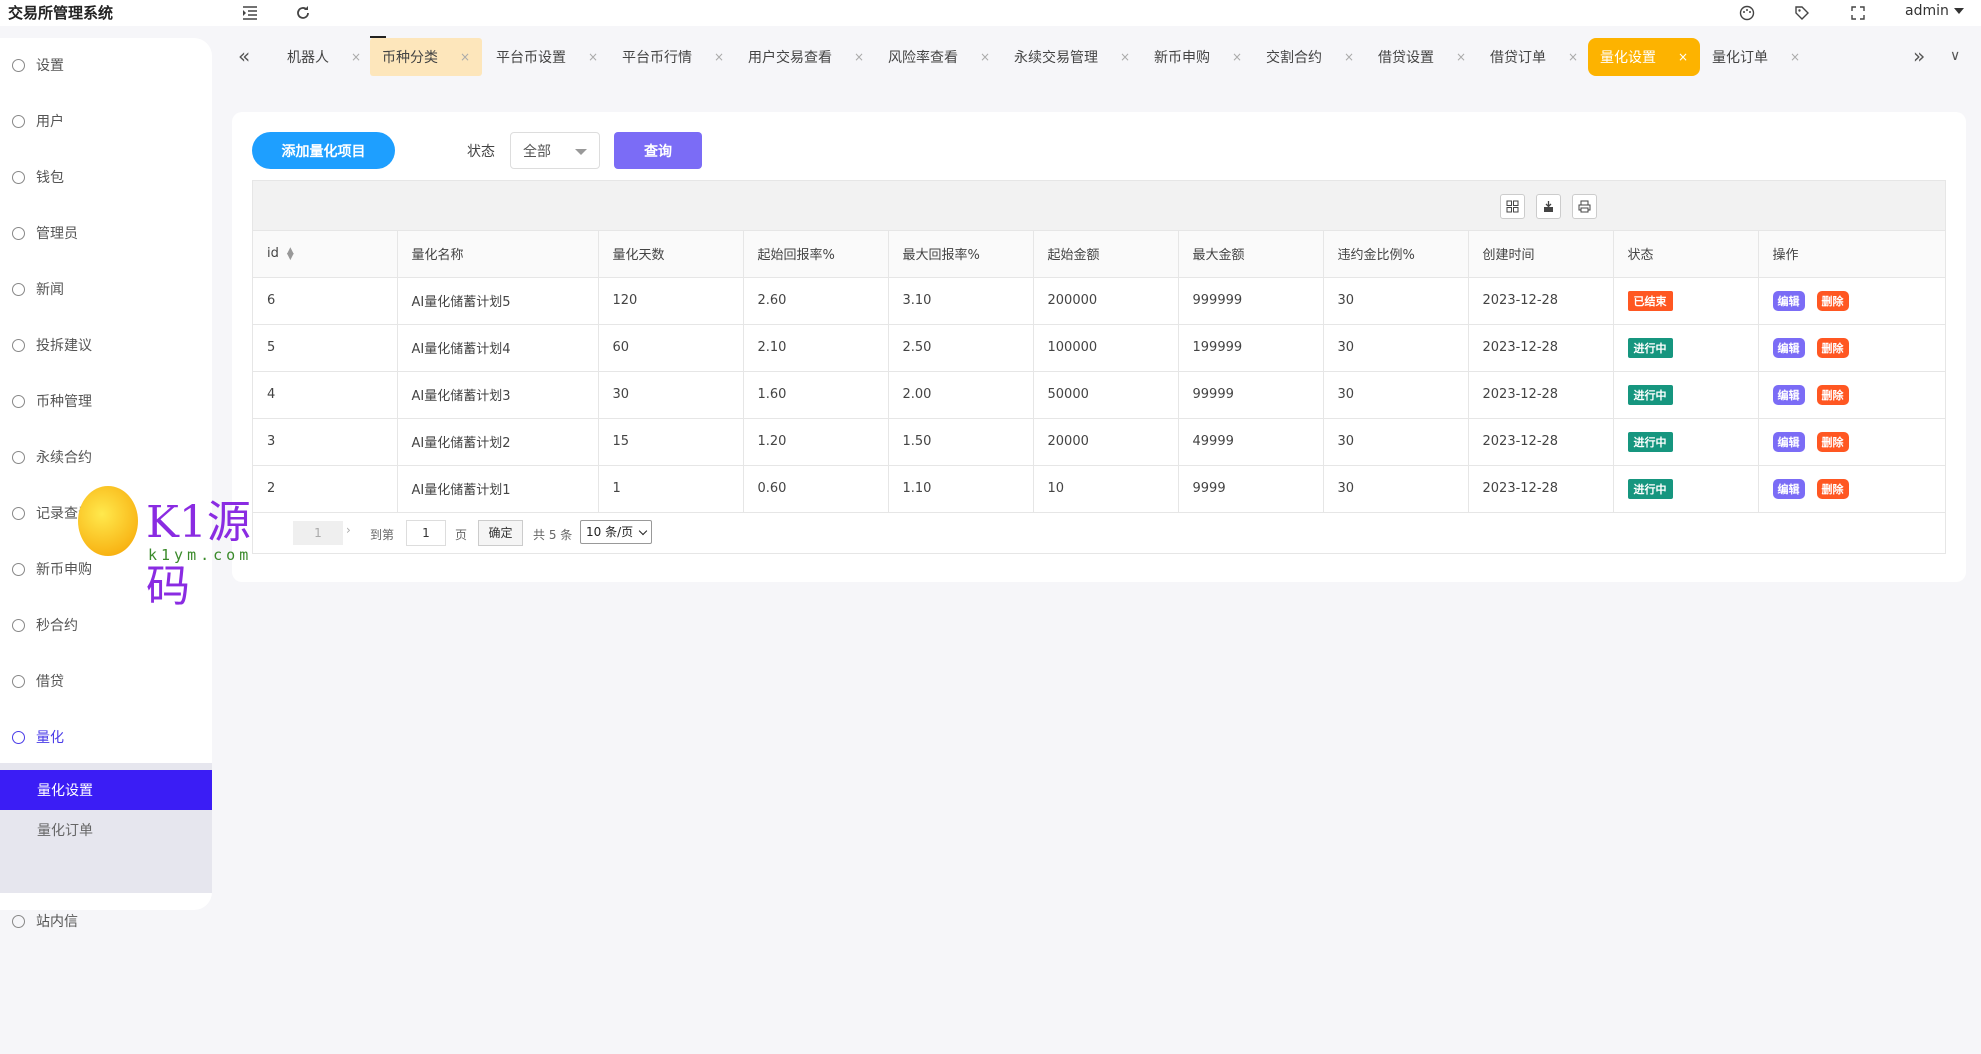 This screenshot has width=1981, height=1054. I want to click on sidebar-item-wallet: 钱包, so click(106, 177).